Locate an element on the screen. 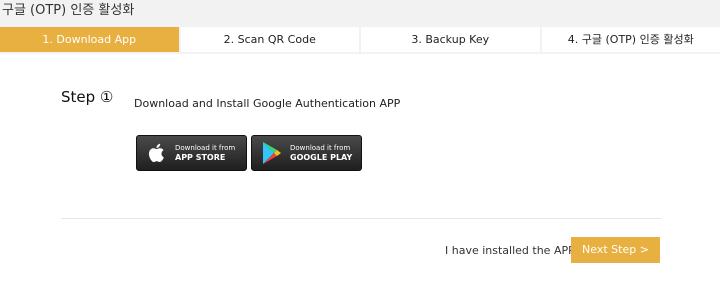 The width and height of the screenshot is (720, 304). apple-icon is located at coordinates (157, 153).